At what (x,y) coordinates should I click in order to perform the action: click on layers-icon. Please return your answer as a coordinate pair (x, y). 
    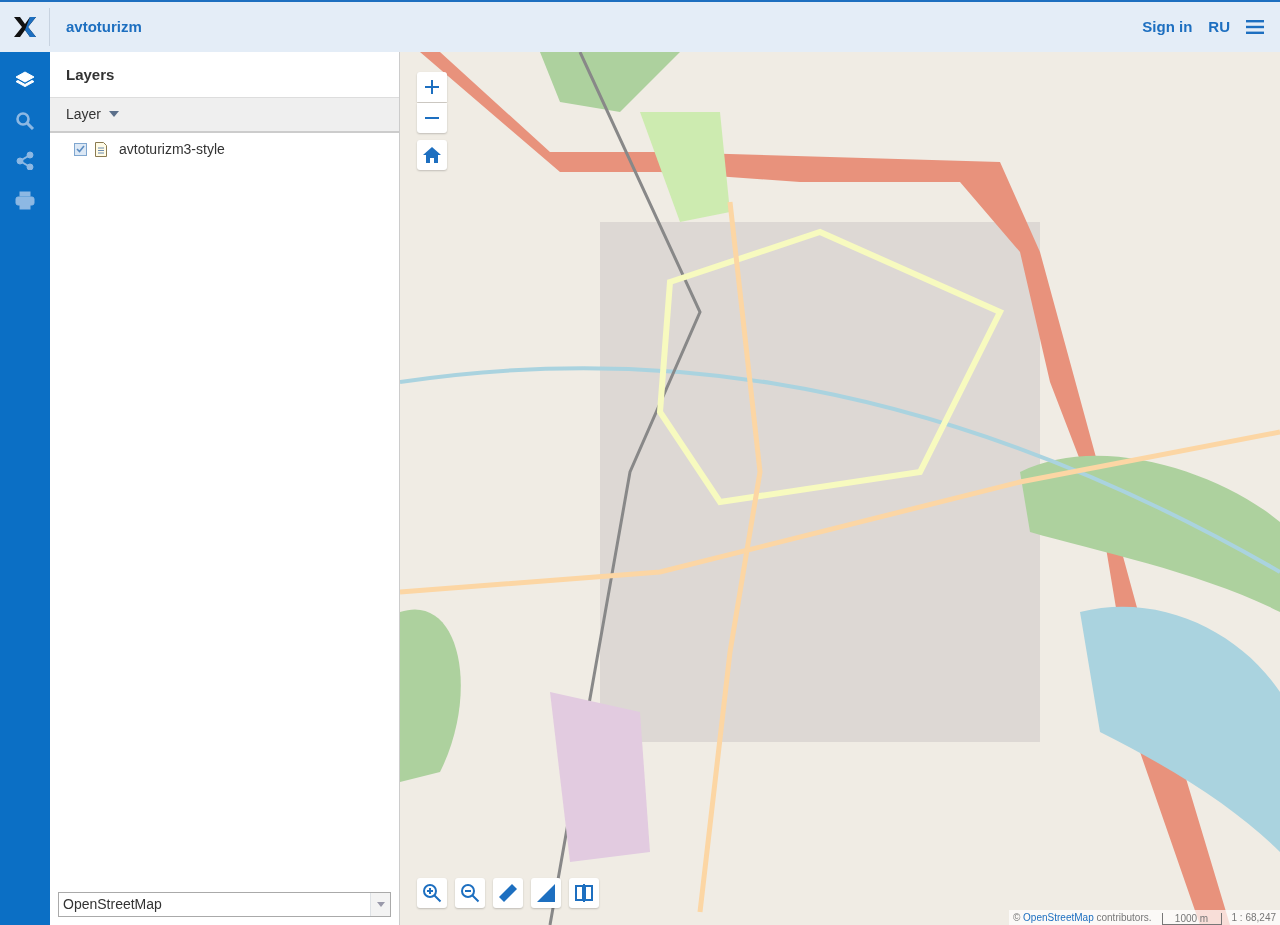
    Looking at the image, I should click on (25, 80).